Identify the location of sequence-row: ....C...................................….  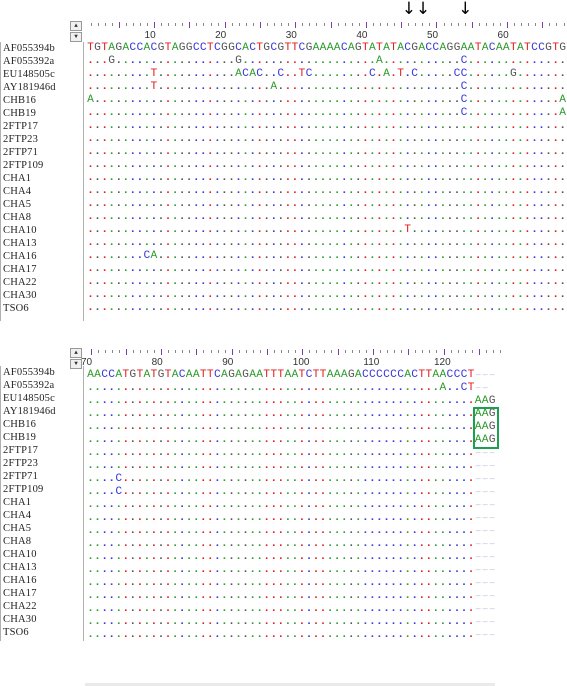
(291, 479).